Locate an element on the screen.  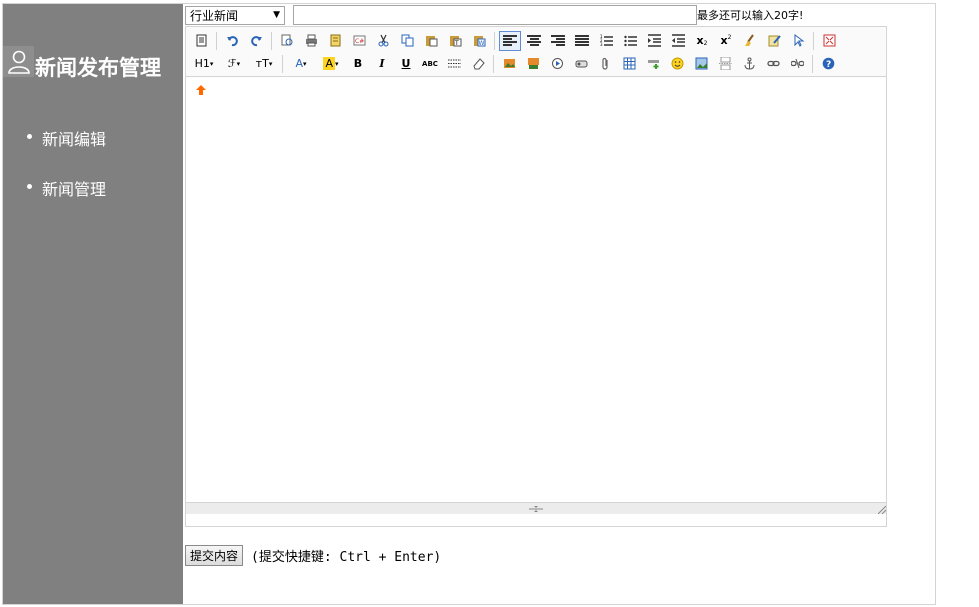
title-input is located at coordinates (495, 15).